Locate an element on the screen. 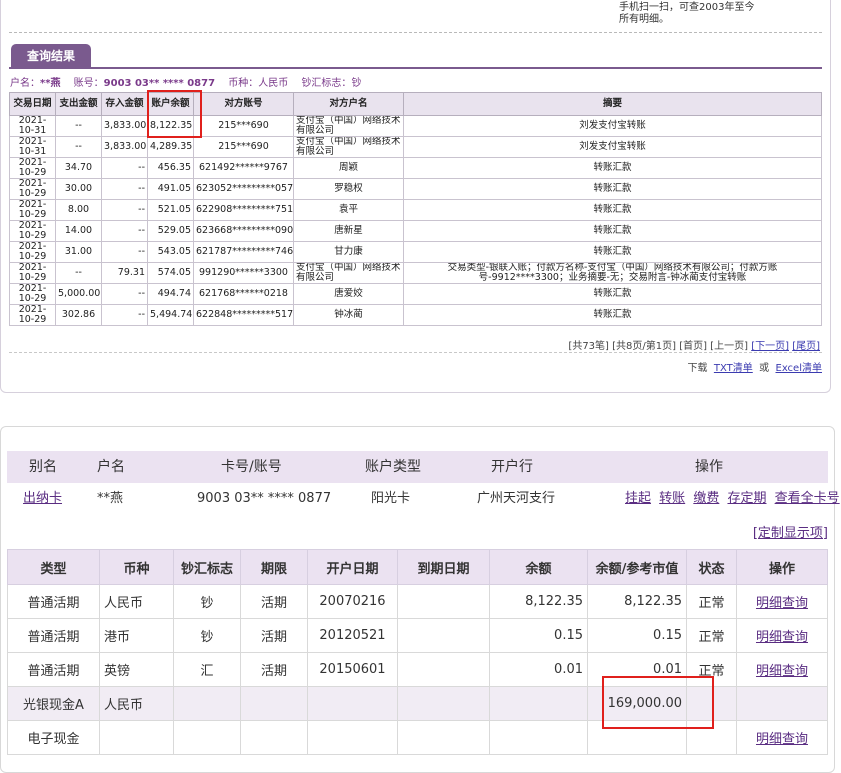  counter-account-cell: 215***690 is located at coordinates (243, 126).